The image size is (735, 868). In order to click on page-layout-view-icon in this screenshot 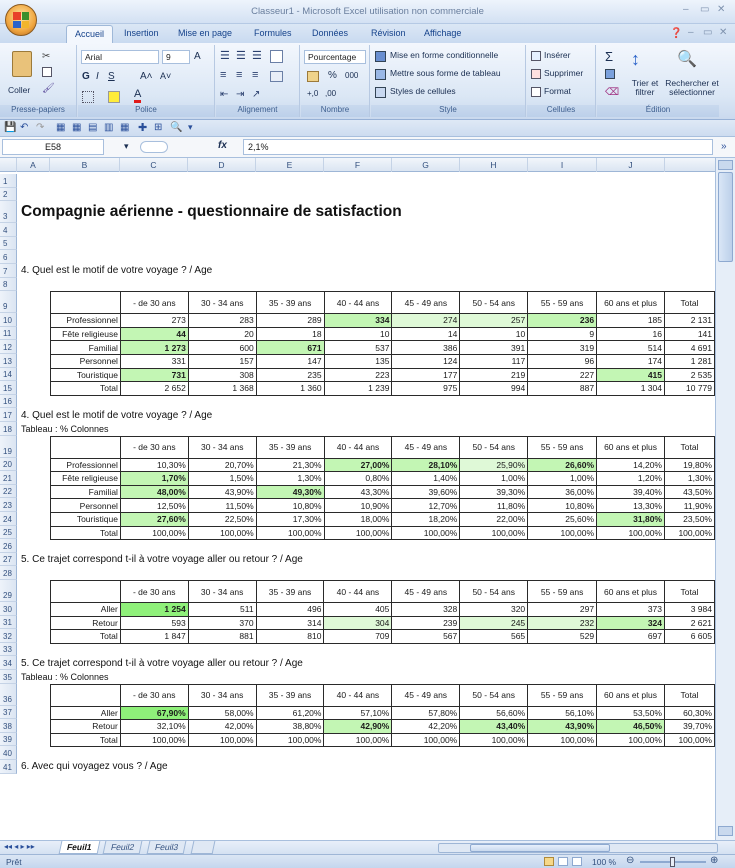, I will do `click(563, 861)`.